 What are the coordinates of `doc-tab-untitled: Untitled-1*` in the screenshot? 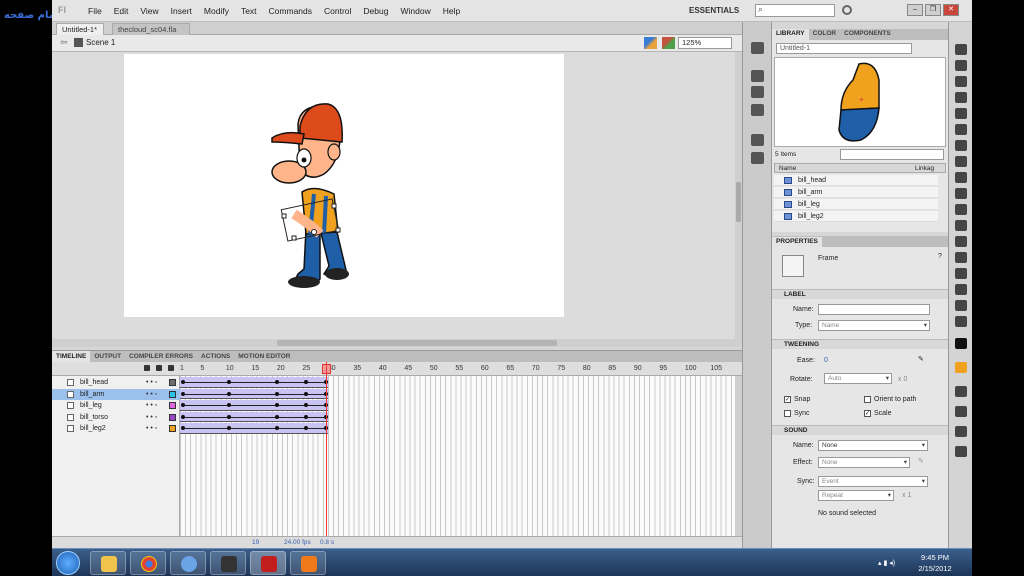 It's located at (80, 29).